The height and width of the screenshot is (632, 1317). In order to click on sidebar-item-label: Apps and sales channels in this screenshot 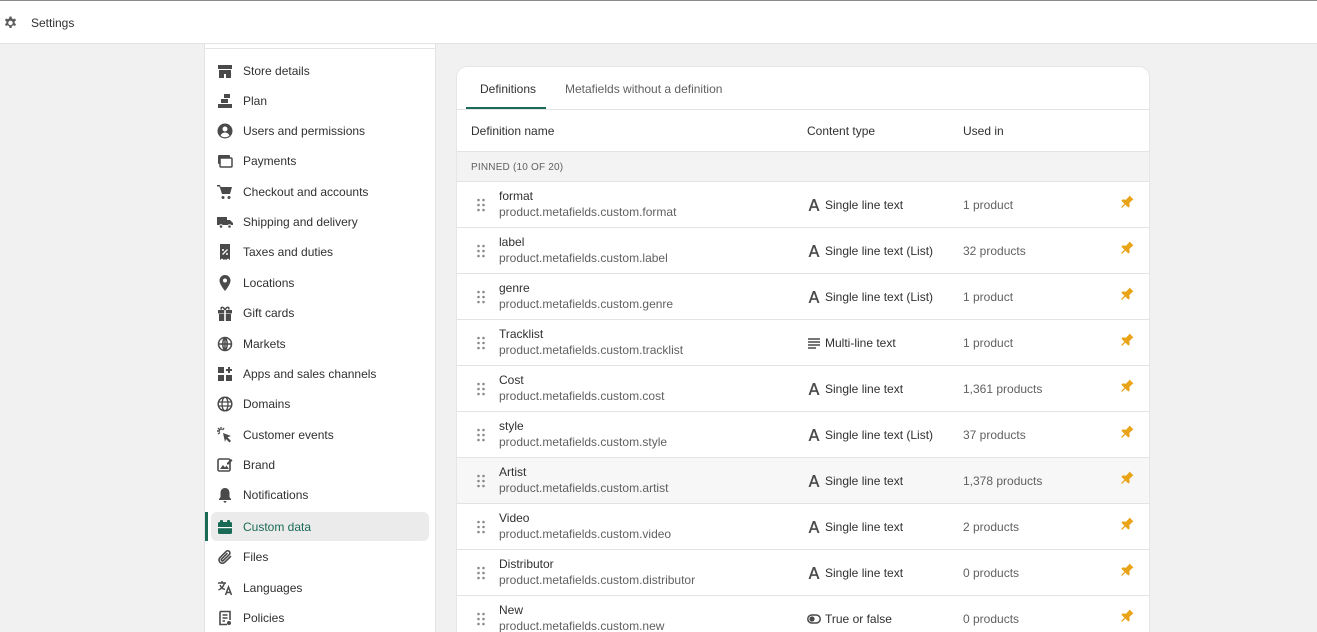, I will do `click(310, 374)`.